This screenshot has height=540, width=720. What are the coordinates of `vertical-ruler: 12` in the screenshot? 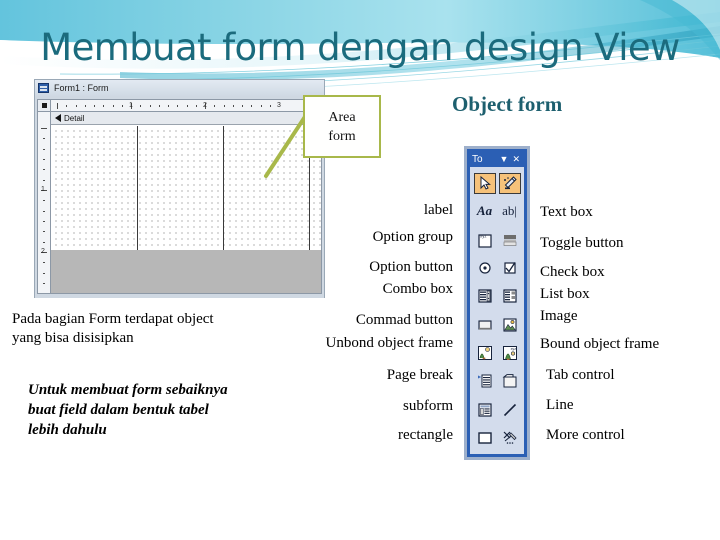 It's located at (44, 203).